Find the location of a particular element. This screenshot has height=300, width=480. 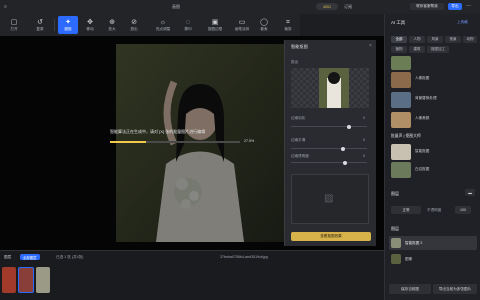

tool-brightness: ☼ 亮点调整 is located at coordinates (163, 25).